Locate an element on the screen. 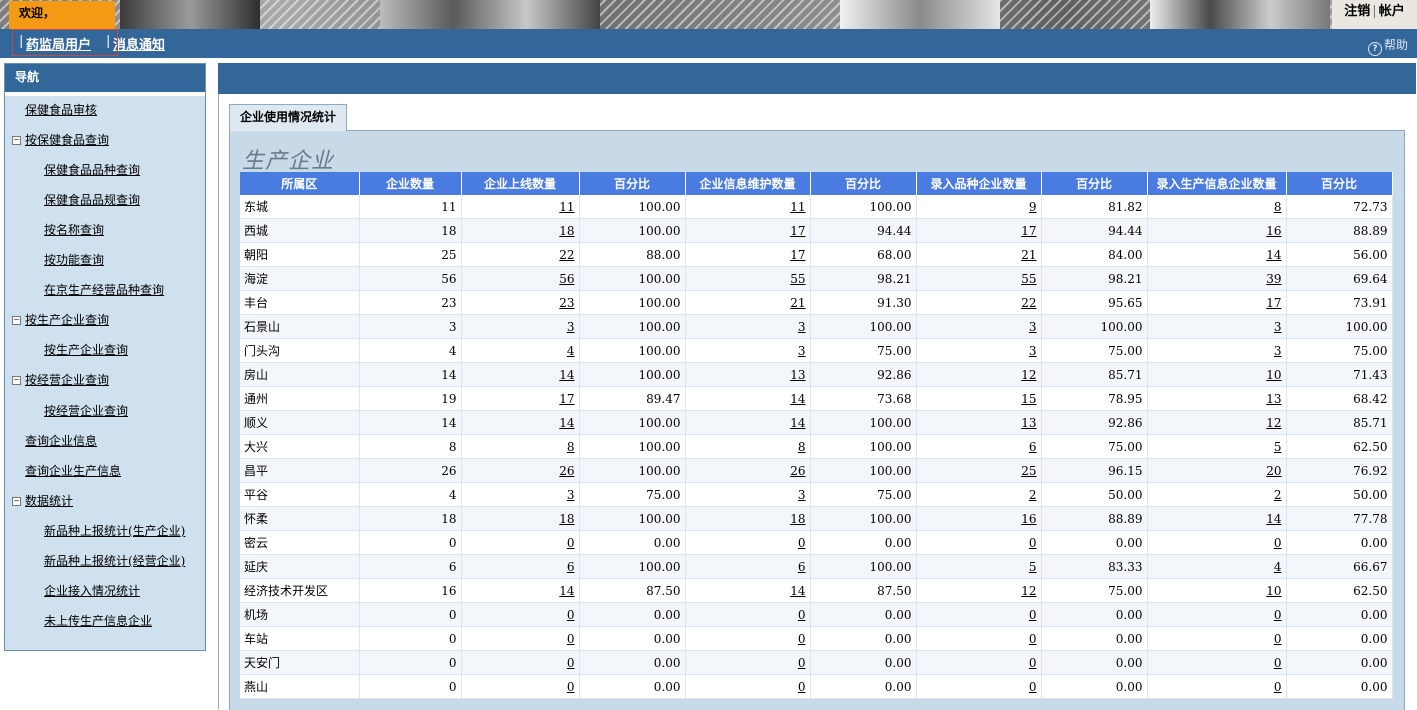 The height and width of the screenshot is (710, 1417). sidebar-item: 保健食品审核 is located at coordinates (61, 109).